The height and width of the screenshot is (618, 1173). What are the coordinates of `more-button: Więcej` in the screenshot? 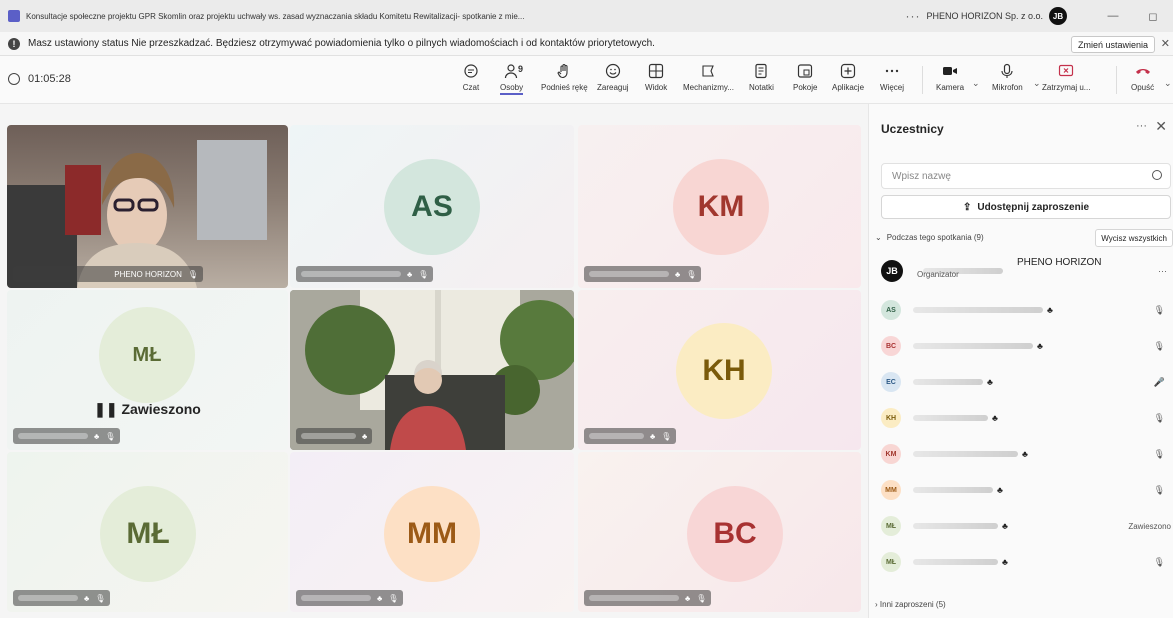 It's located at (892, 77).